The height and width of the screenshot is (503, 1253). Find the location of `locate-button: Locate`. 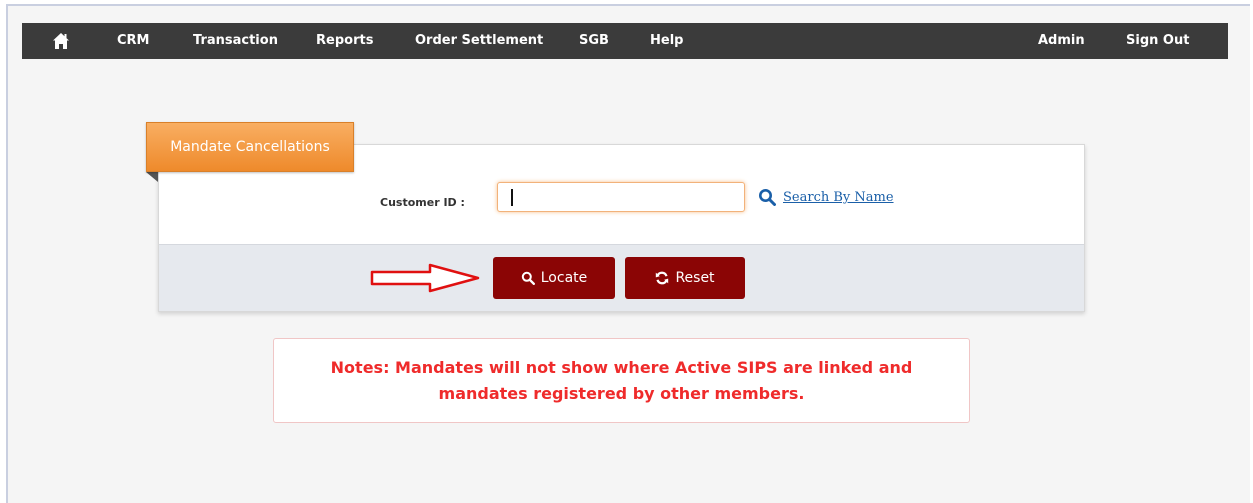

locate-button: Locate is located at coordinates (554, 278).